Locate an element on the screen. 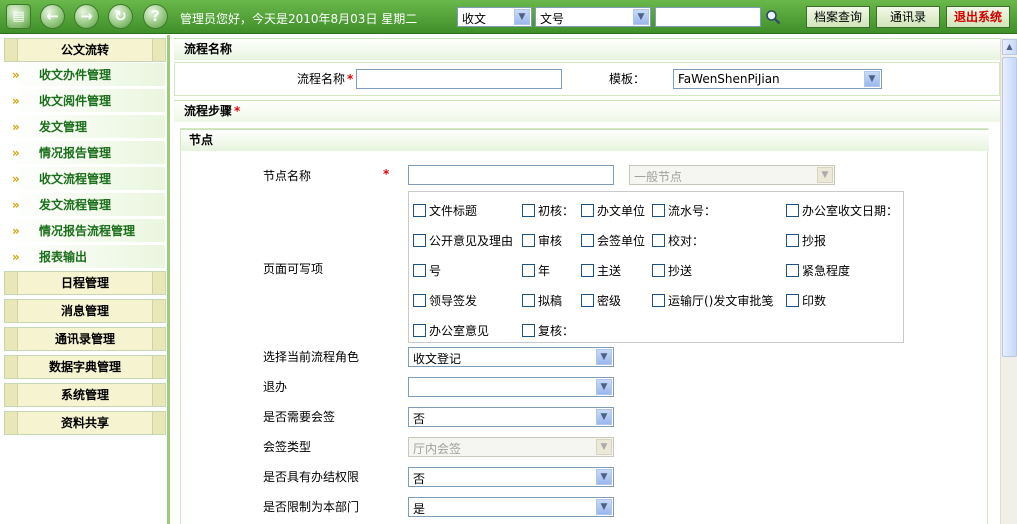  flow-steps-section-header: 流程步骤 * is located at coordinates (587, 111).